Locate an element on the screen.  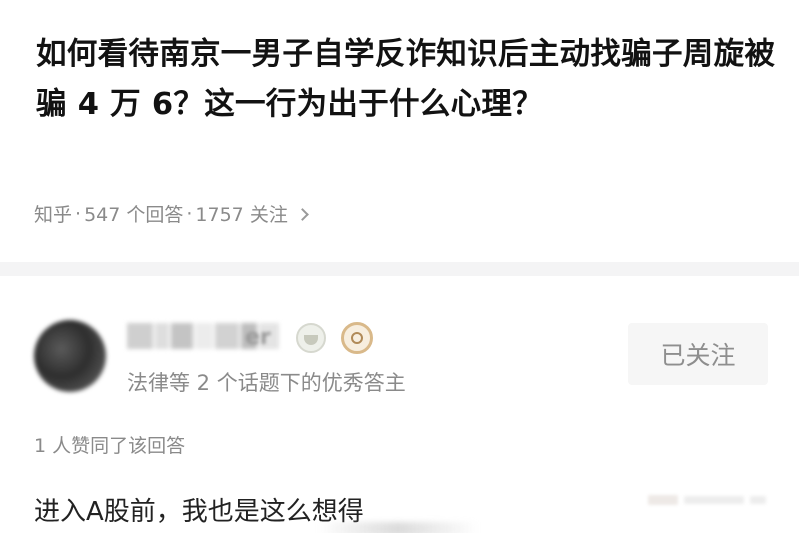
followers-count: 1757 关注 is located at coordinates (241, 215).